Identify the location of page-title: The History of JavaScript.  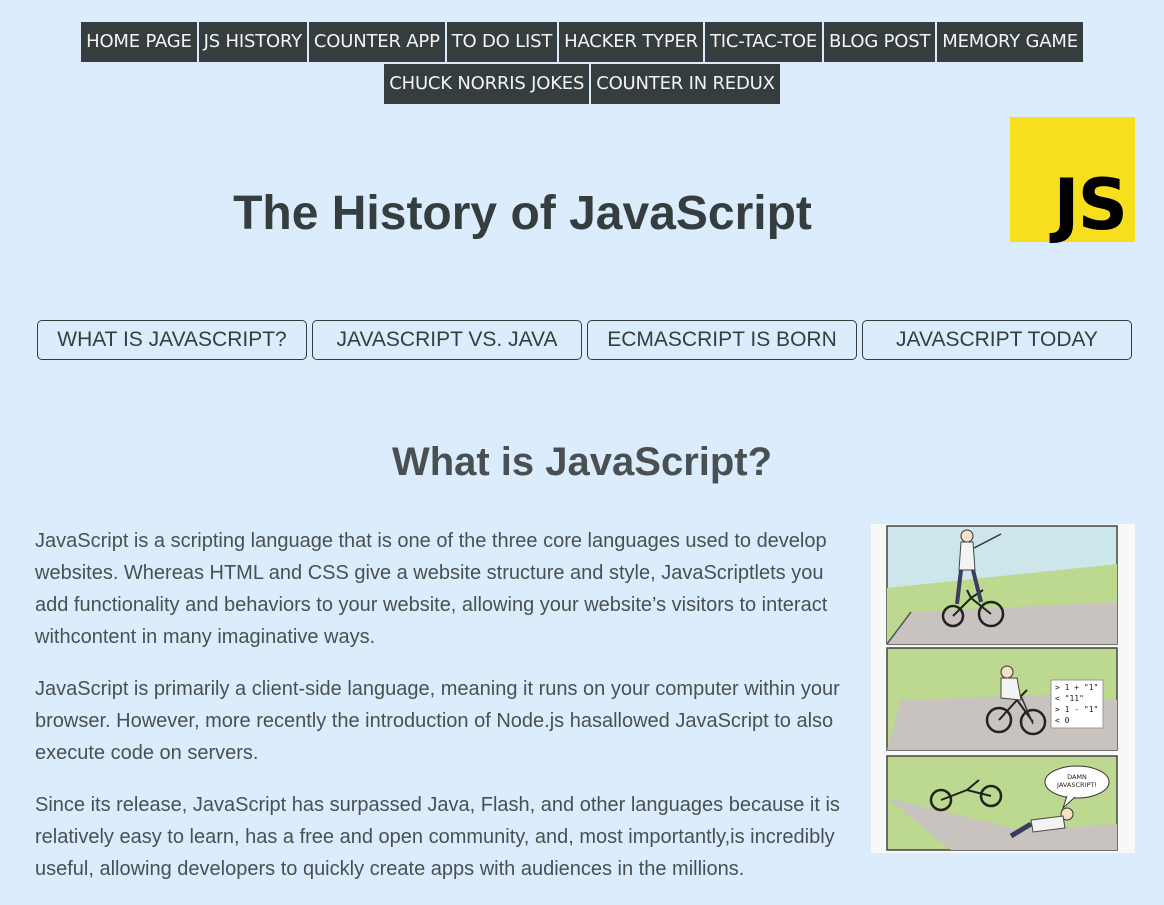
(522, 213).